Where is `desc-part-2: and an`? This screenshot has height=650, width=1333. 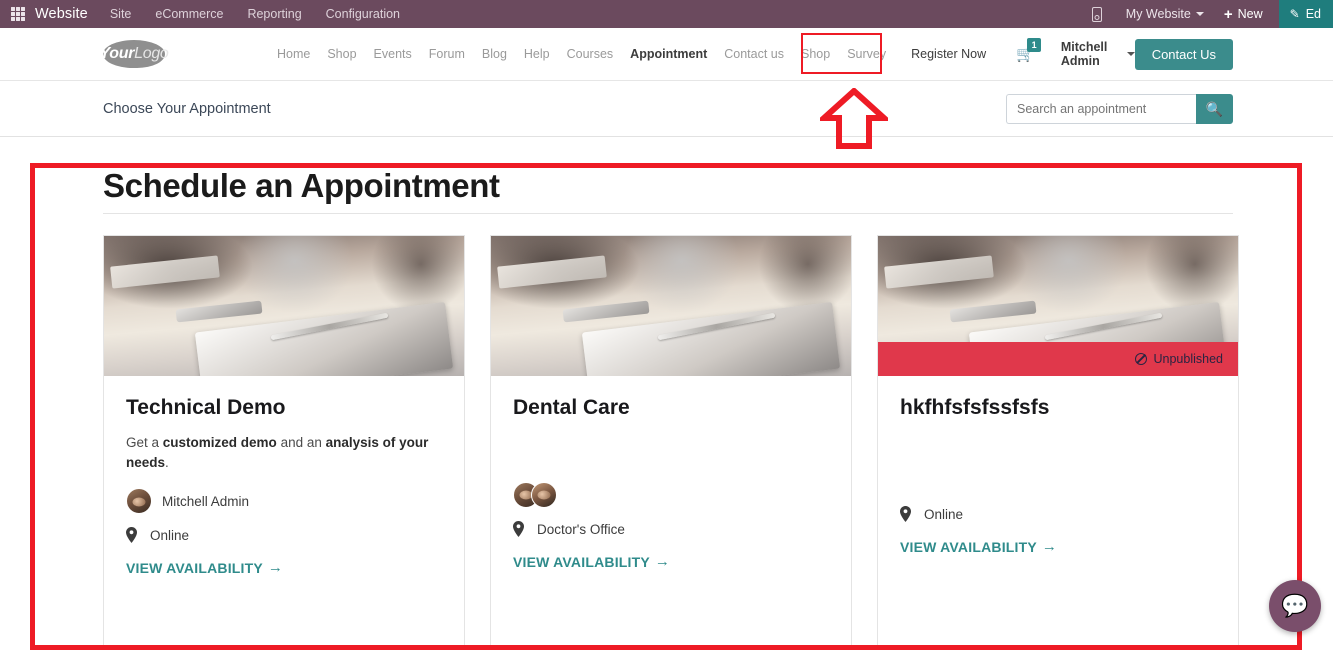
desc-part-2: and an is located at coordinates (301, 442).